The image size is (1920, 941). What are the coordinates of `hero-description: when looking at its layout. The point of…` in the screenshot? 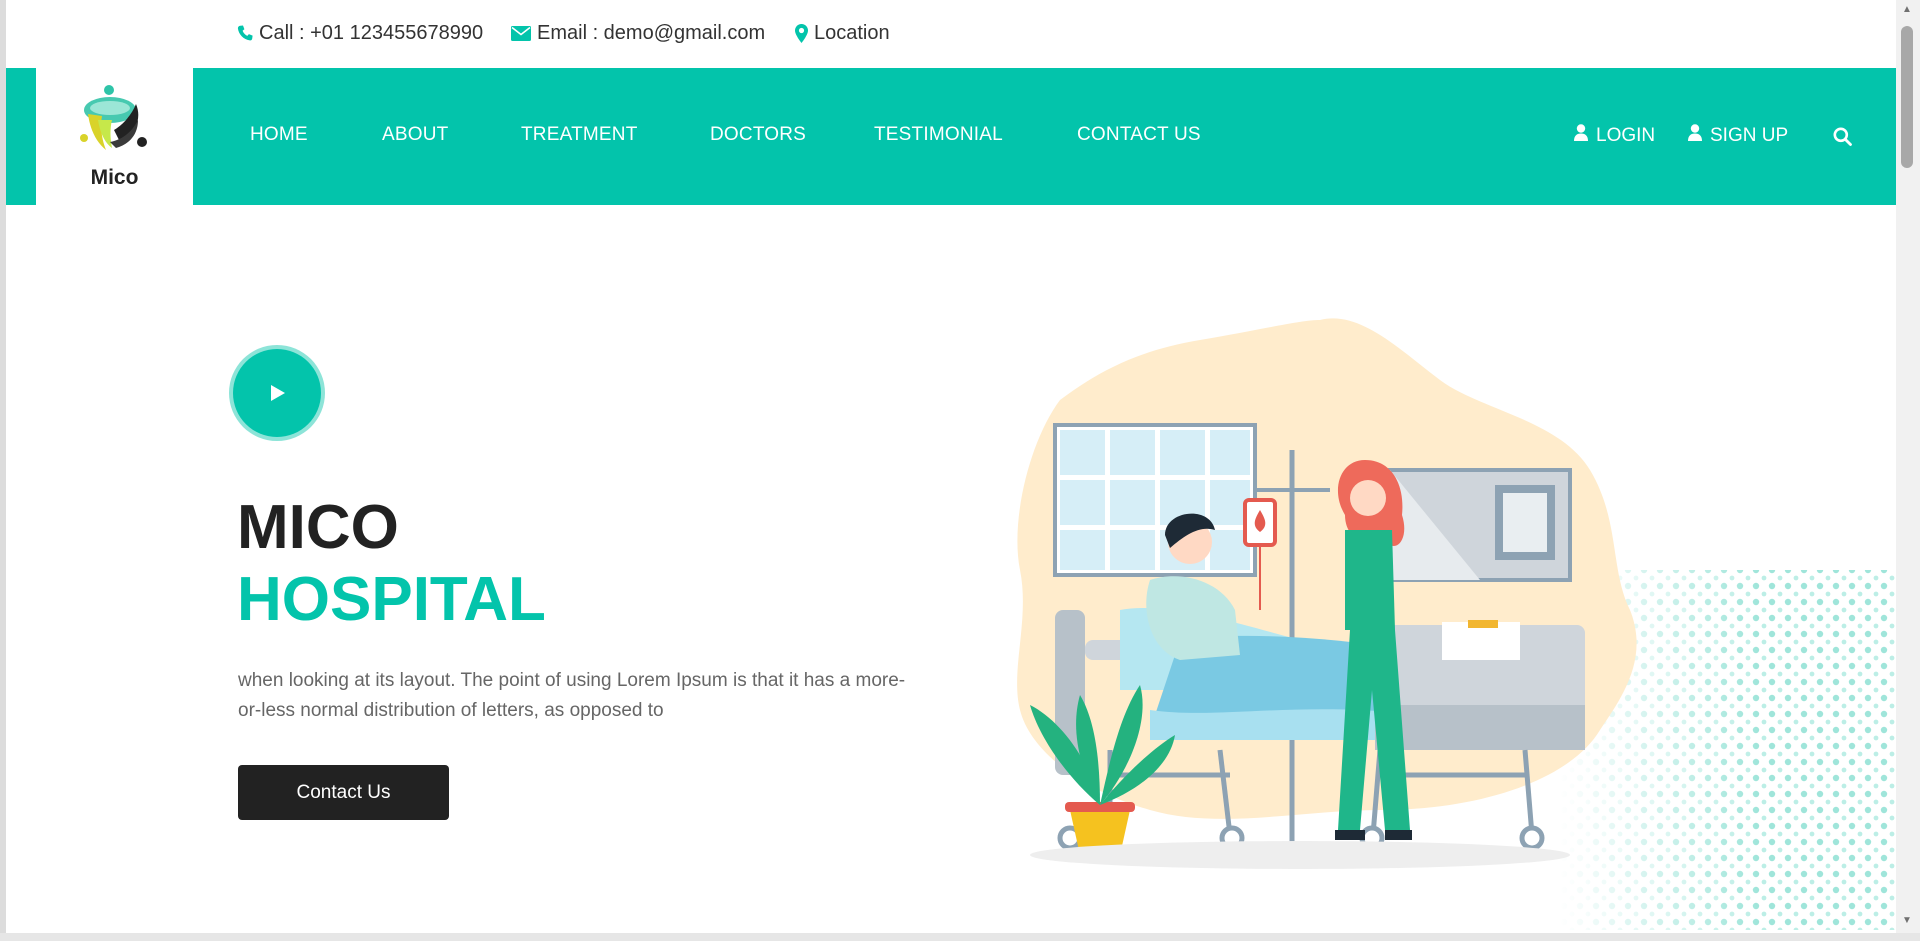 It's located at (572, 695).